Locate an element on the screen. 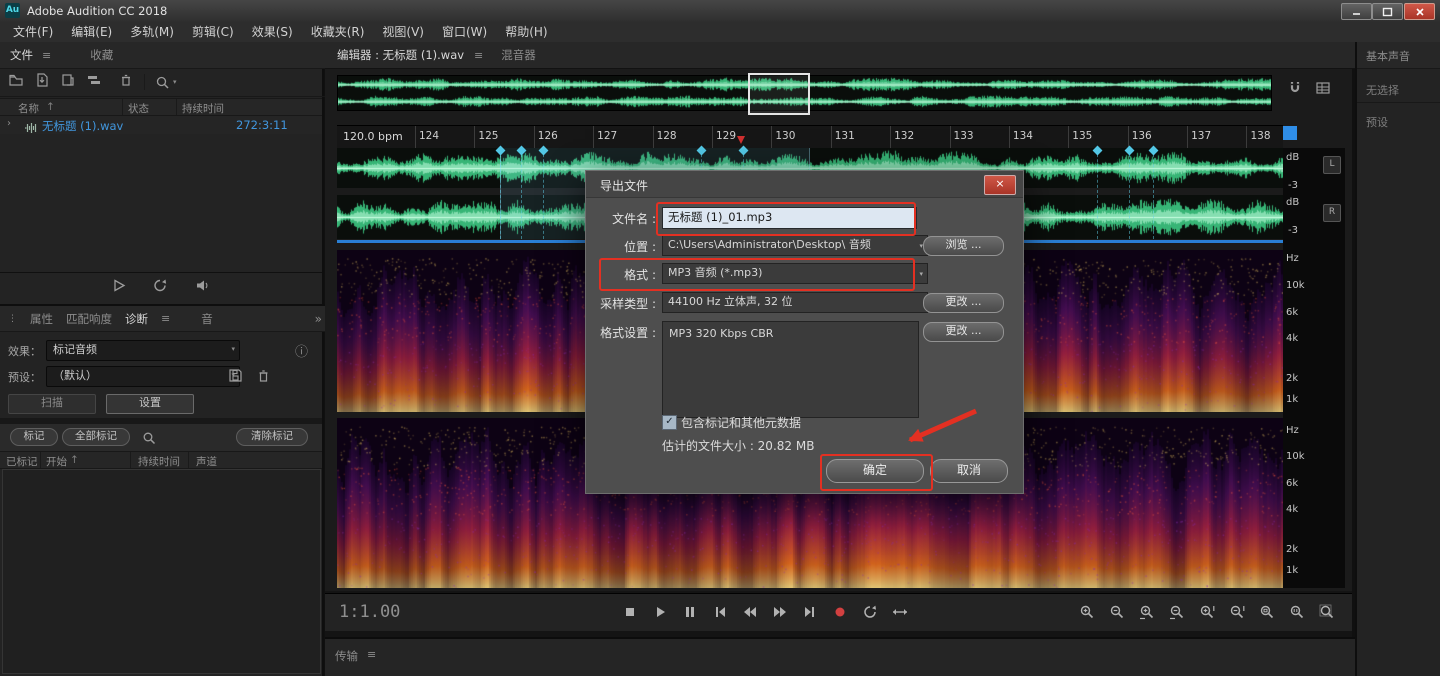 This screenshot has height=676, width=1440. delete-file-button is located at coordinates (126, 82).